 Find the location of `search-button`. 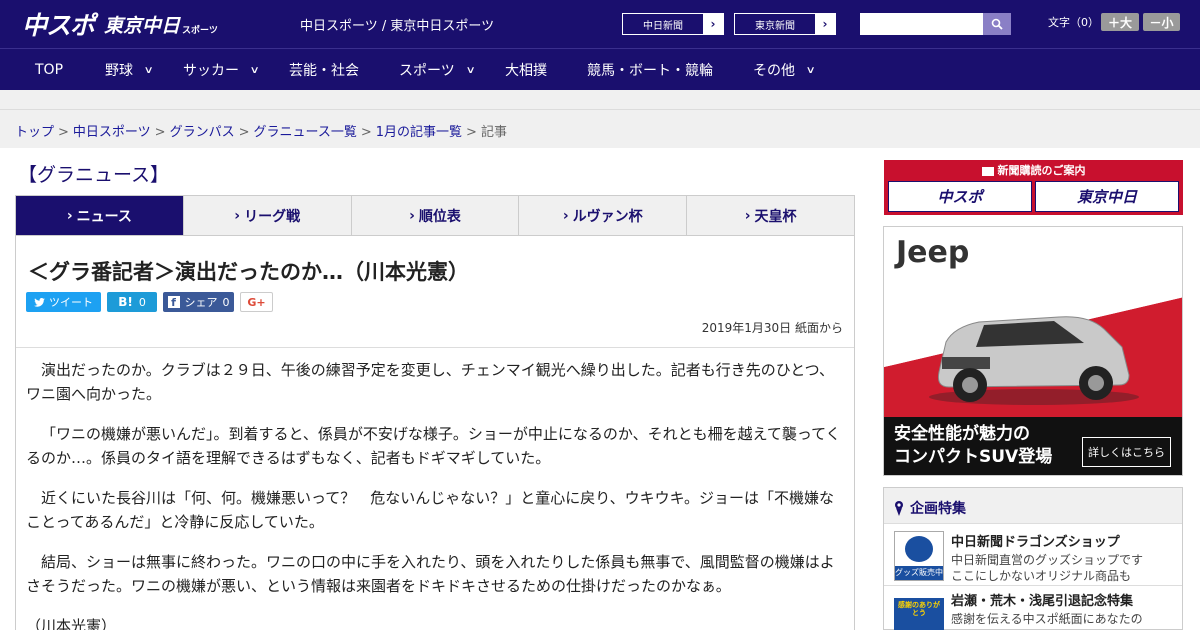

search-button is located at coordinates (997, 24).